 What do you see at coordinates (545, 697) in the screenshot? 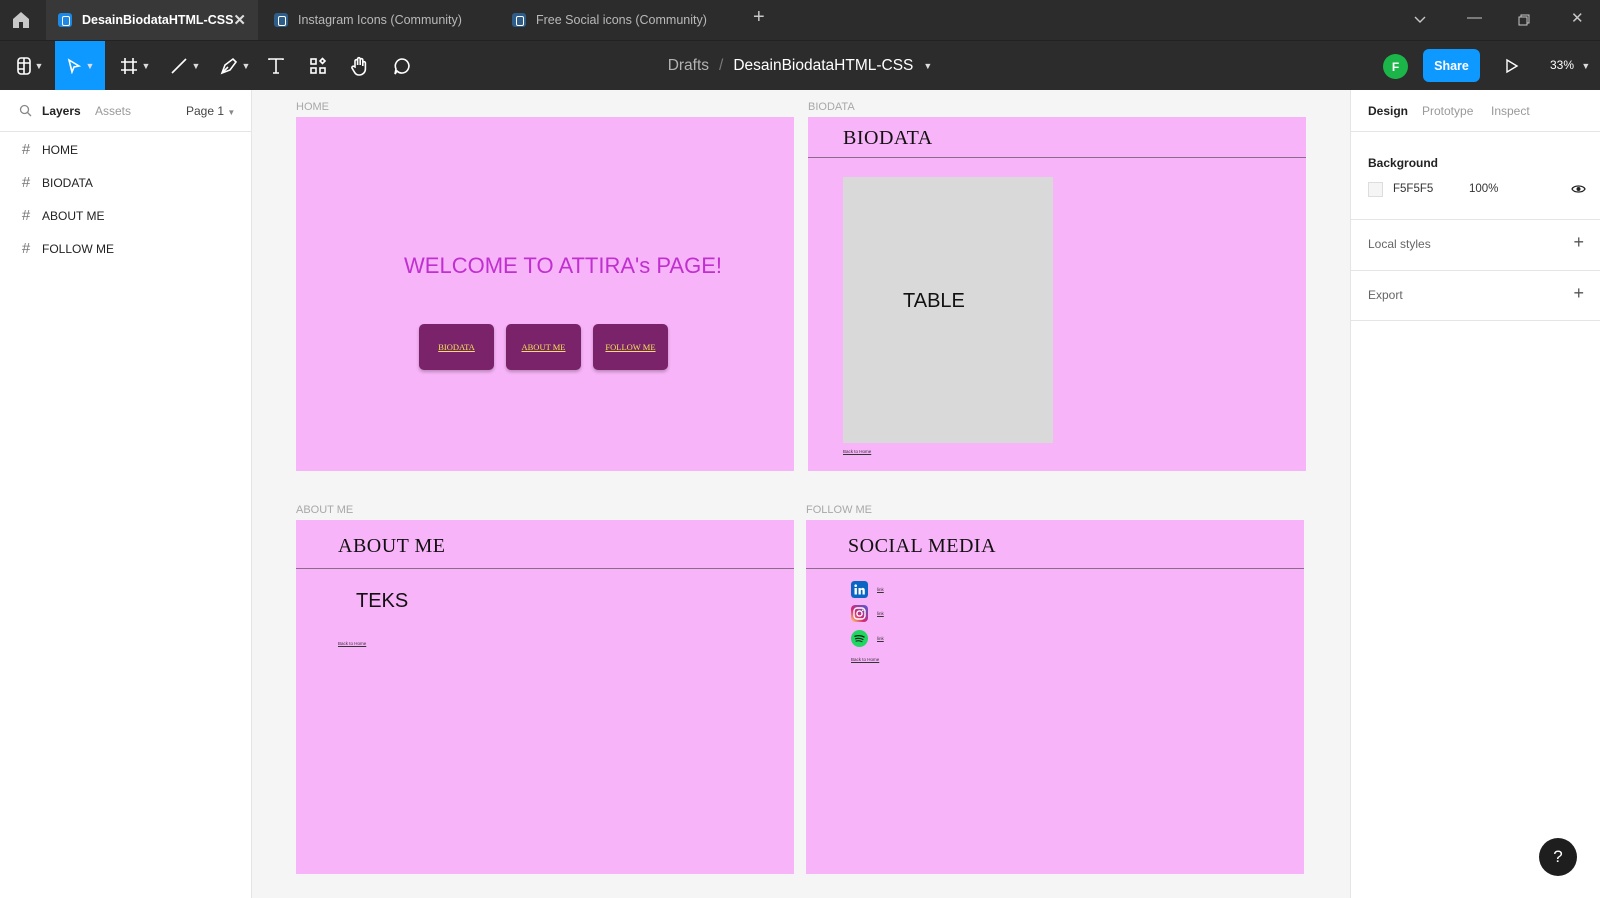
I see `frame-about-me: ABOUT ME TEKS Back to Home` at bounding box center [545, 697].